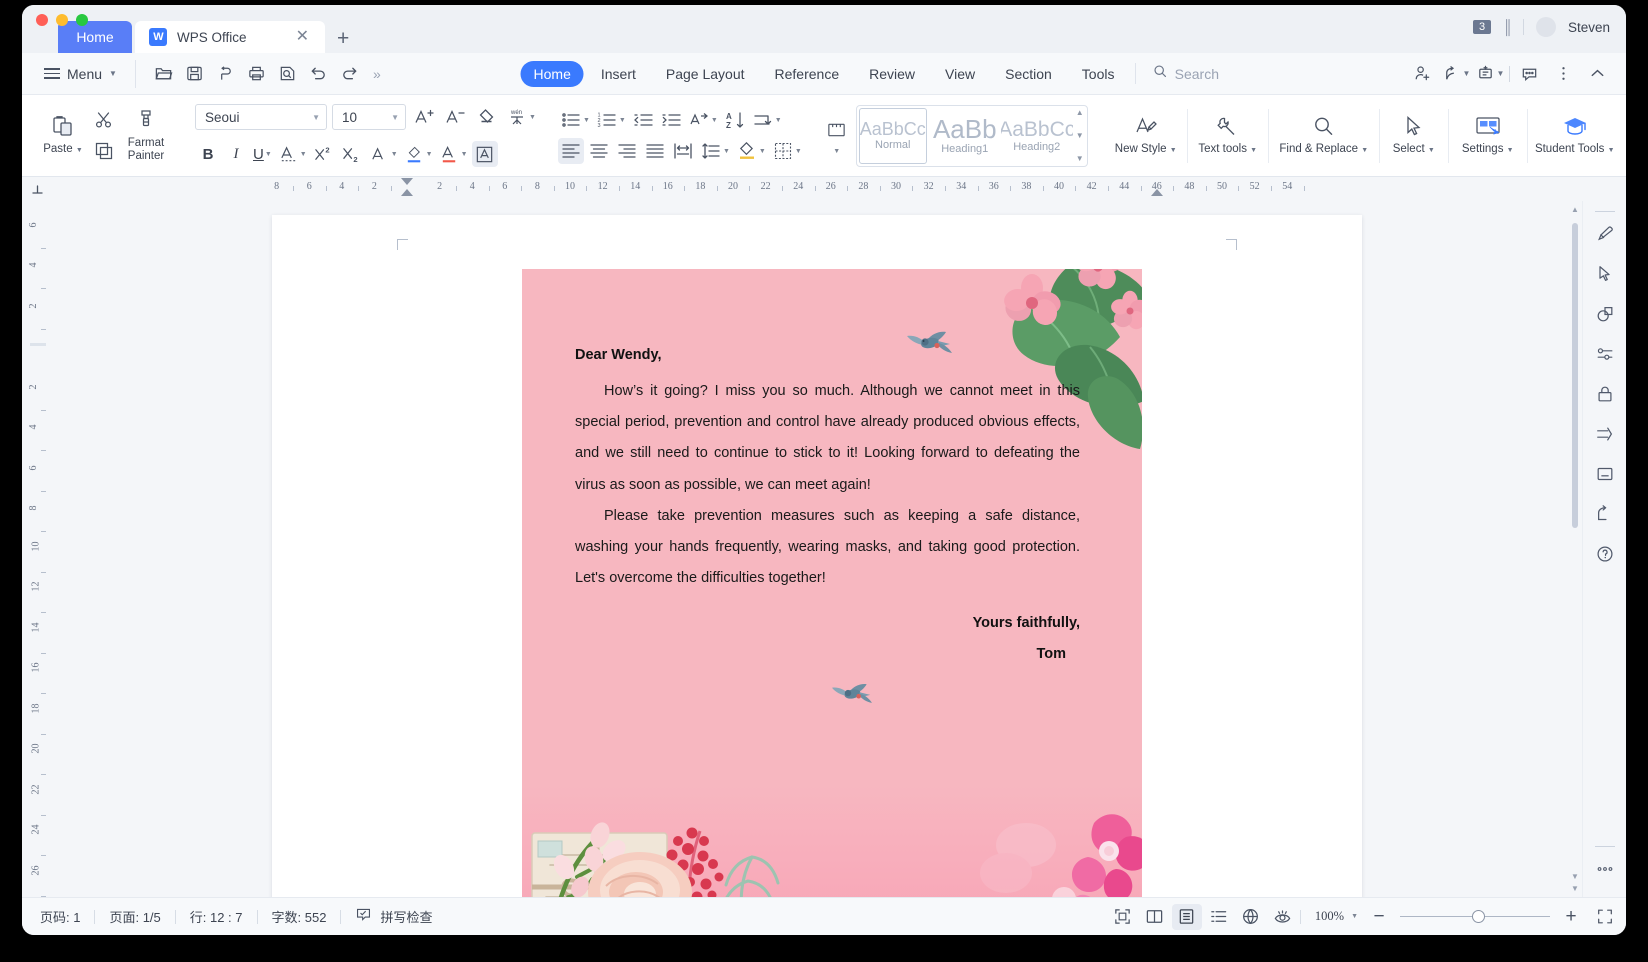 The image size is (1648, 962). I want to click on align-right-icon, so click(627, 151).